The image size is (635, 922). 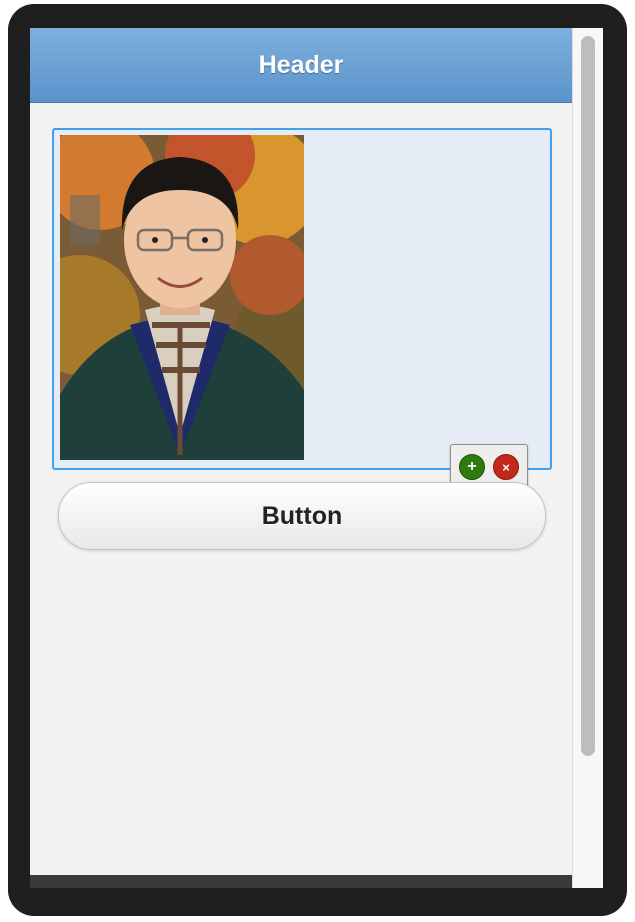 I want to click on header-bar: Header, so click(x=301, y=65).